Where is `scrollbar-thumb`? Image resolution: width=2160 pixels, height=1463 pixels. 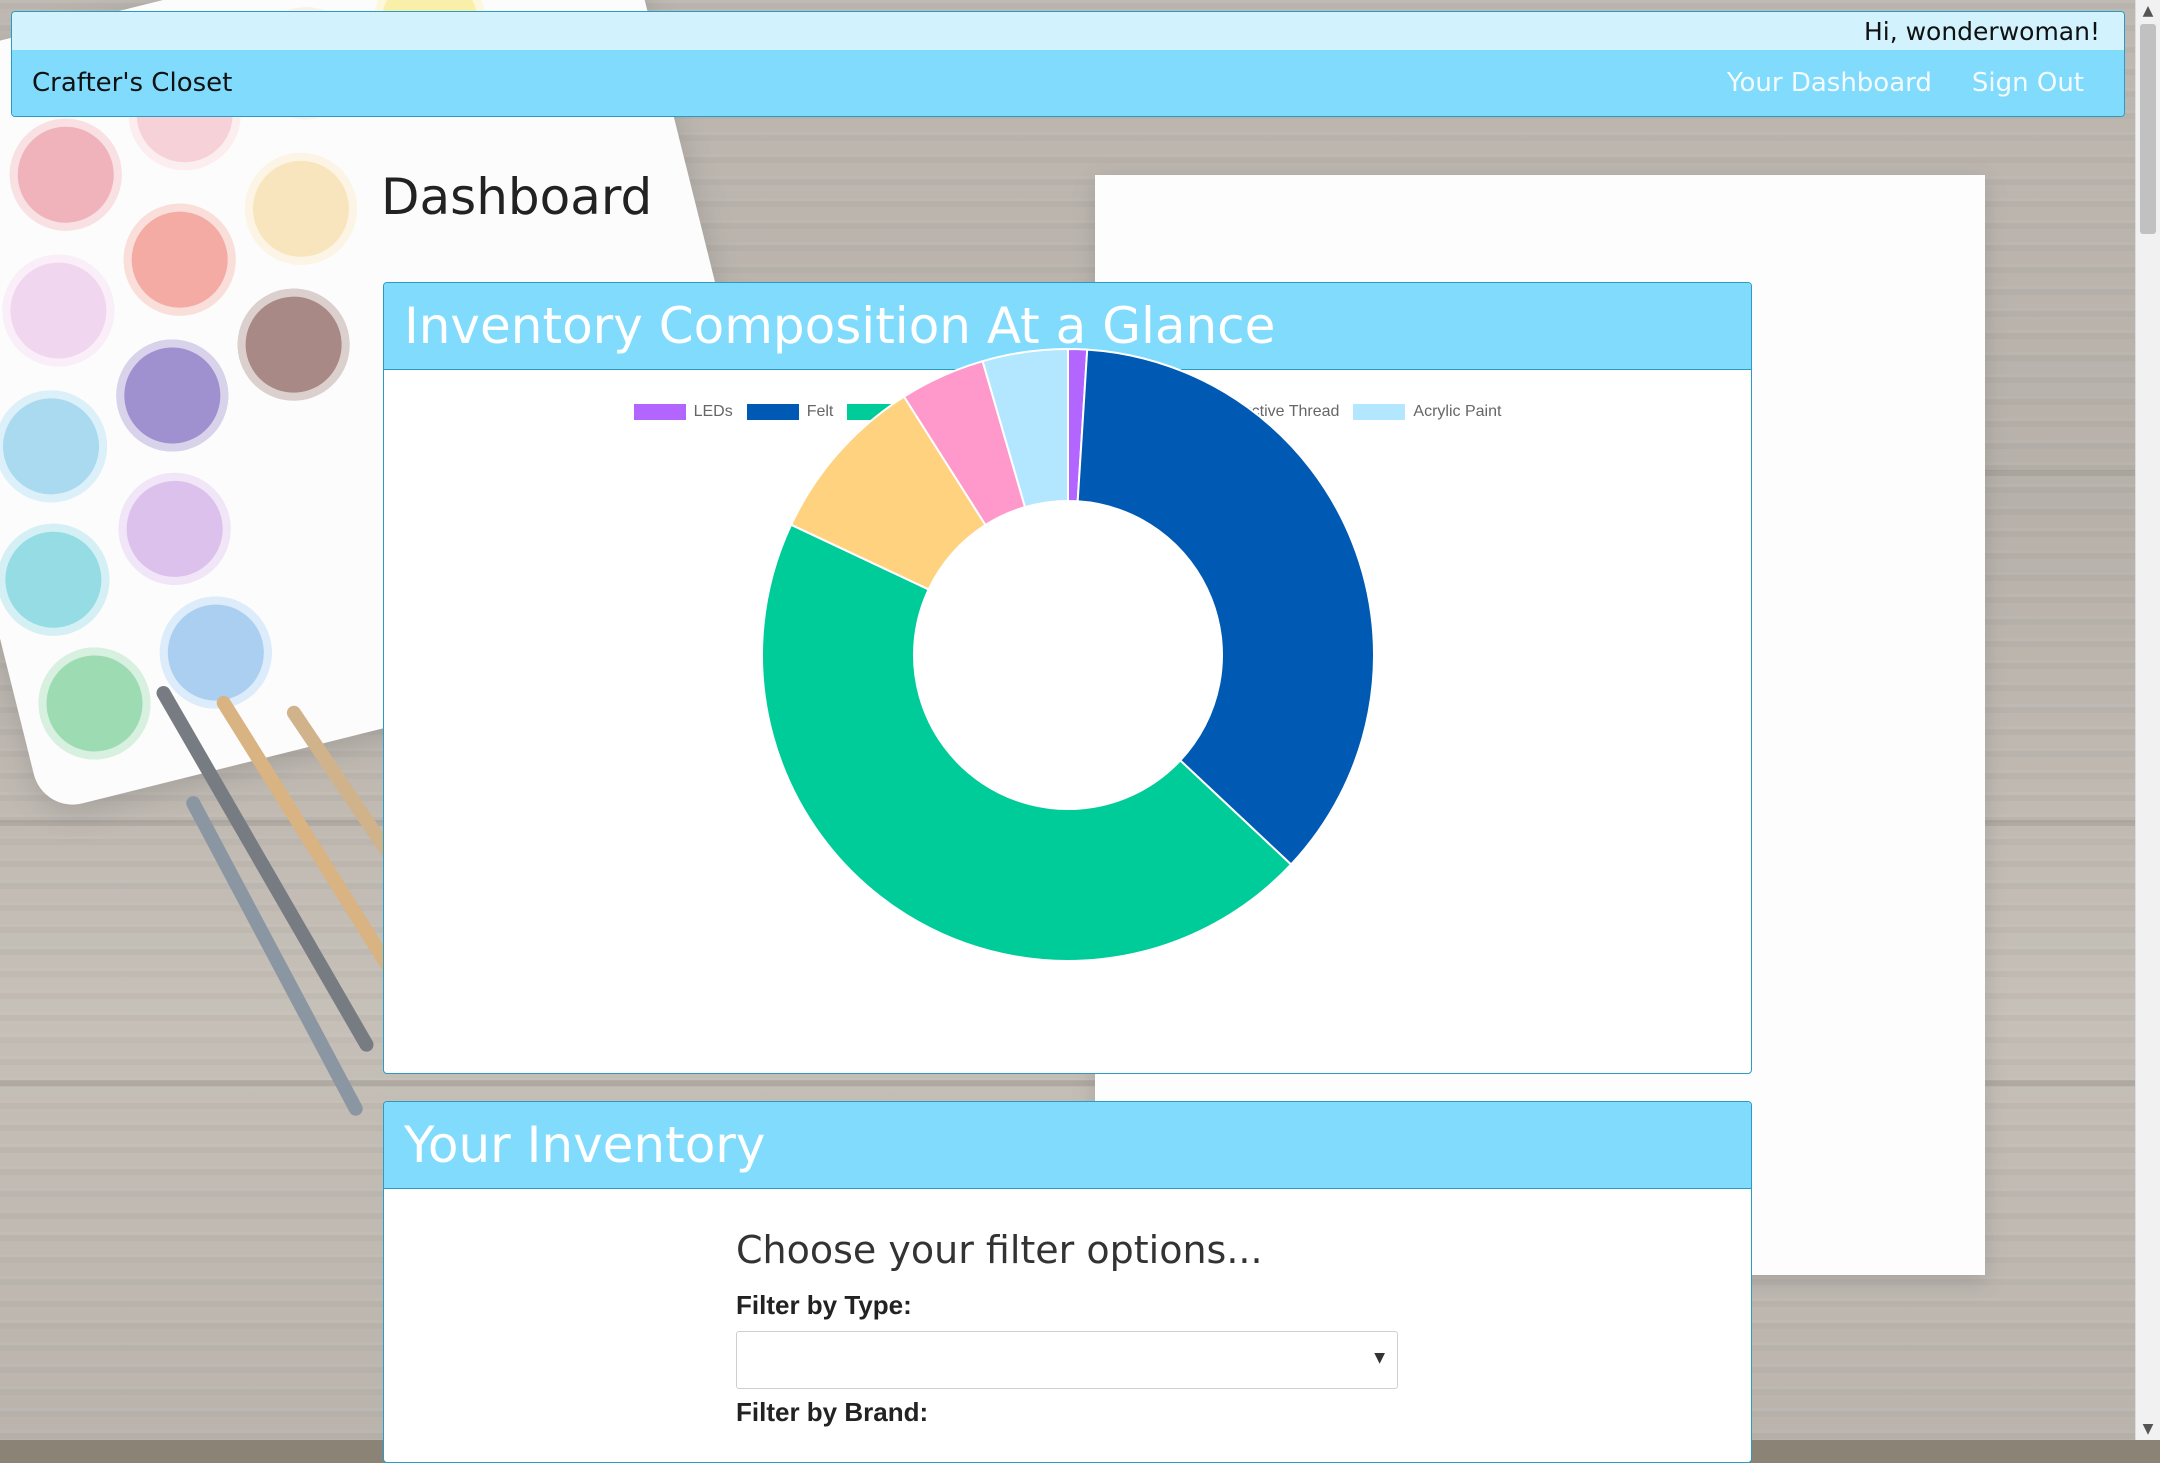
scrollbar-thumb is located at coordinates (2148, 129).